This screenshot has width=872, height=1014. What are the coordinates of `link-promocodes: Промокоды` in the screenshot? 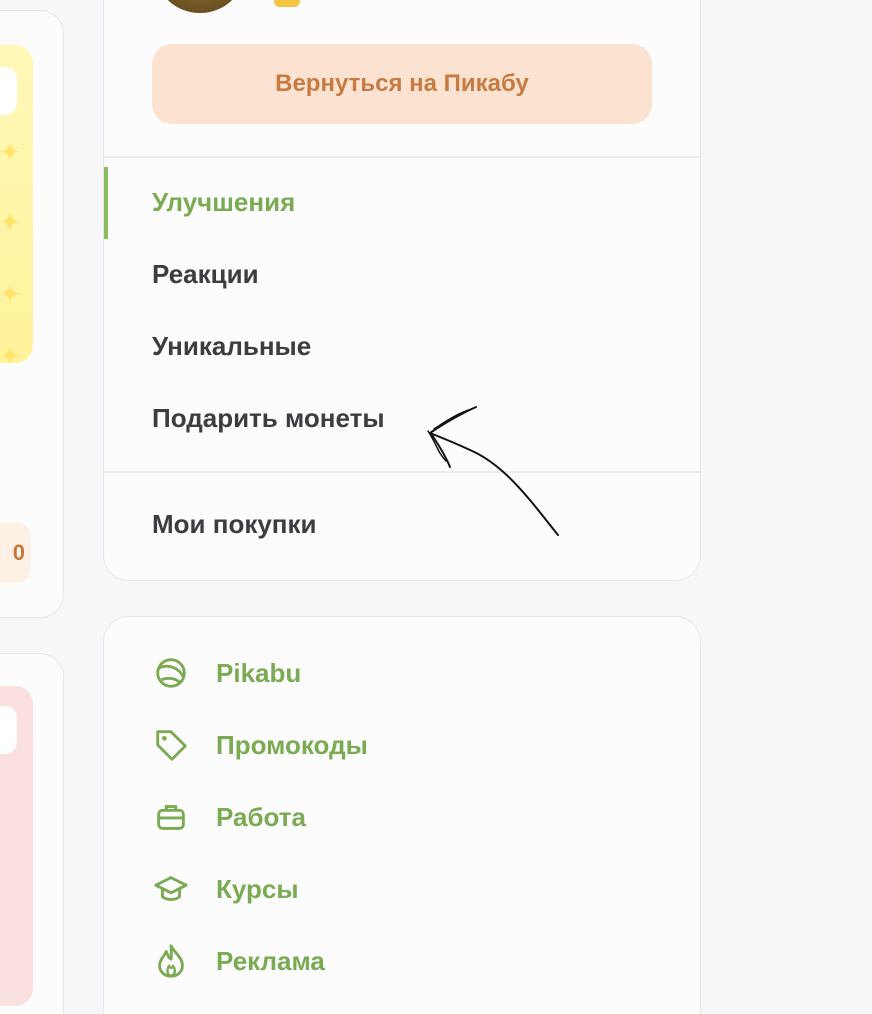 It's located at (260, 745).